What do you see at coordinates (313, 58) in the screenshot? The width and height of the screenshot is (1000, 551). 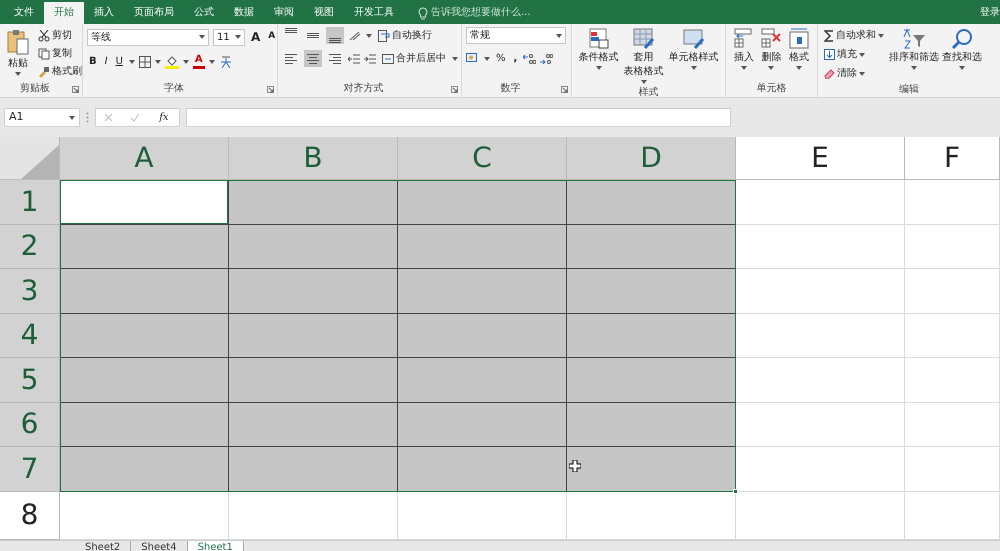 I see `center-align-button` at bounding box center [313, 58].